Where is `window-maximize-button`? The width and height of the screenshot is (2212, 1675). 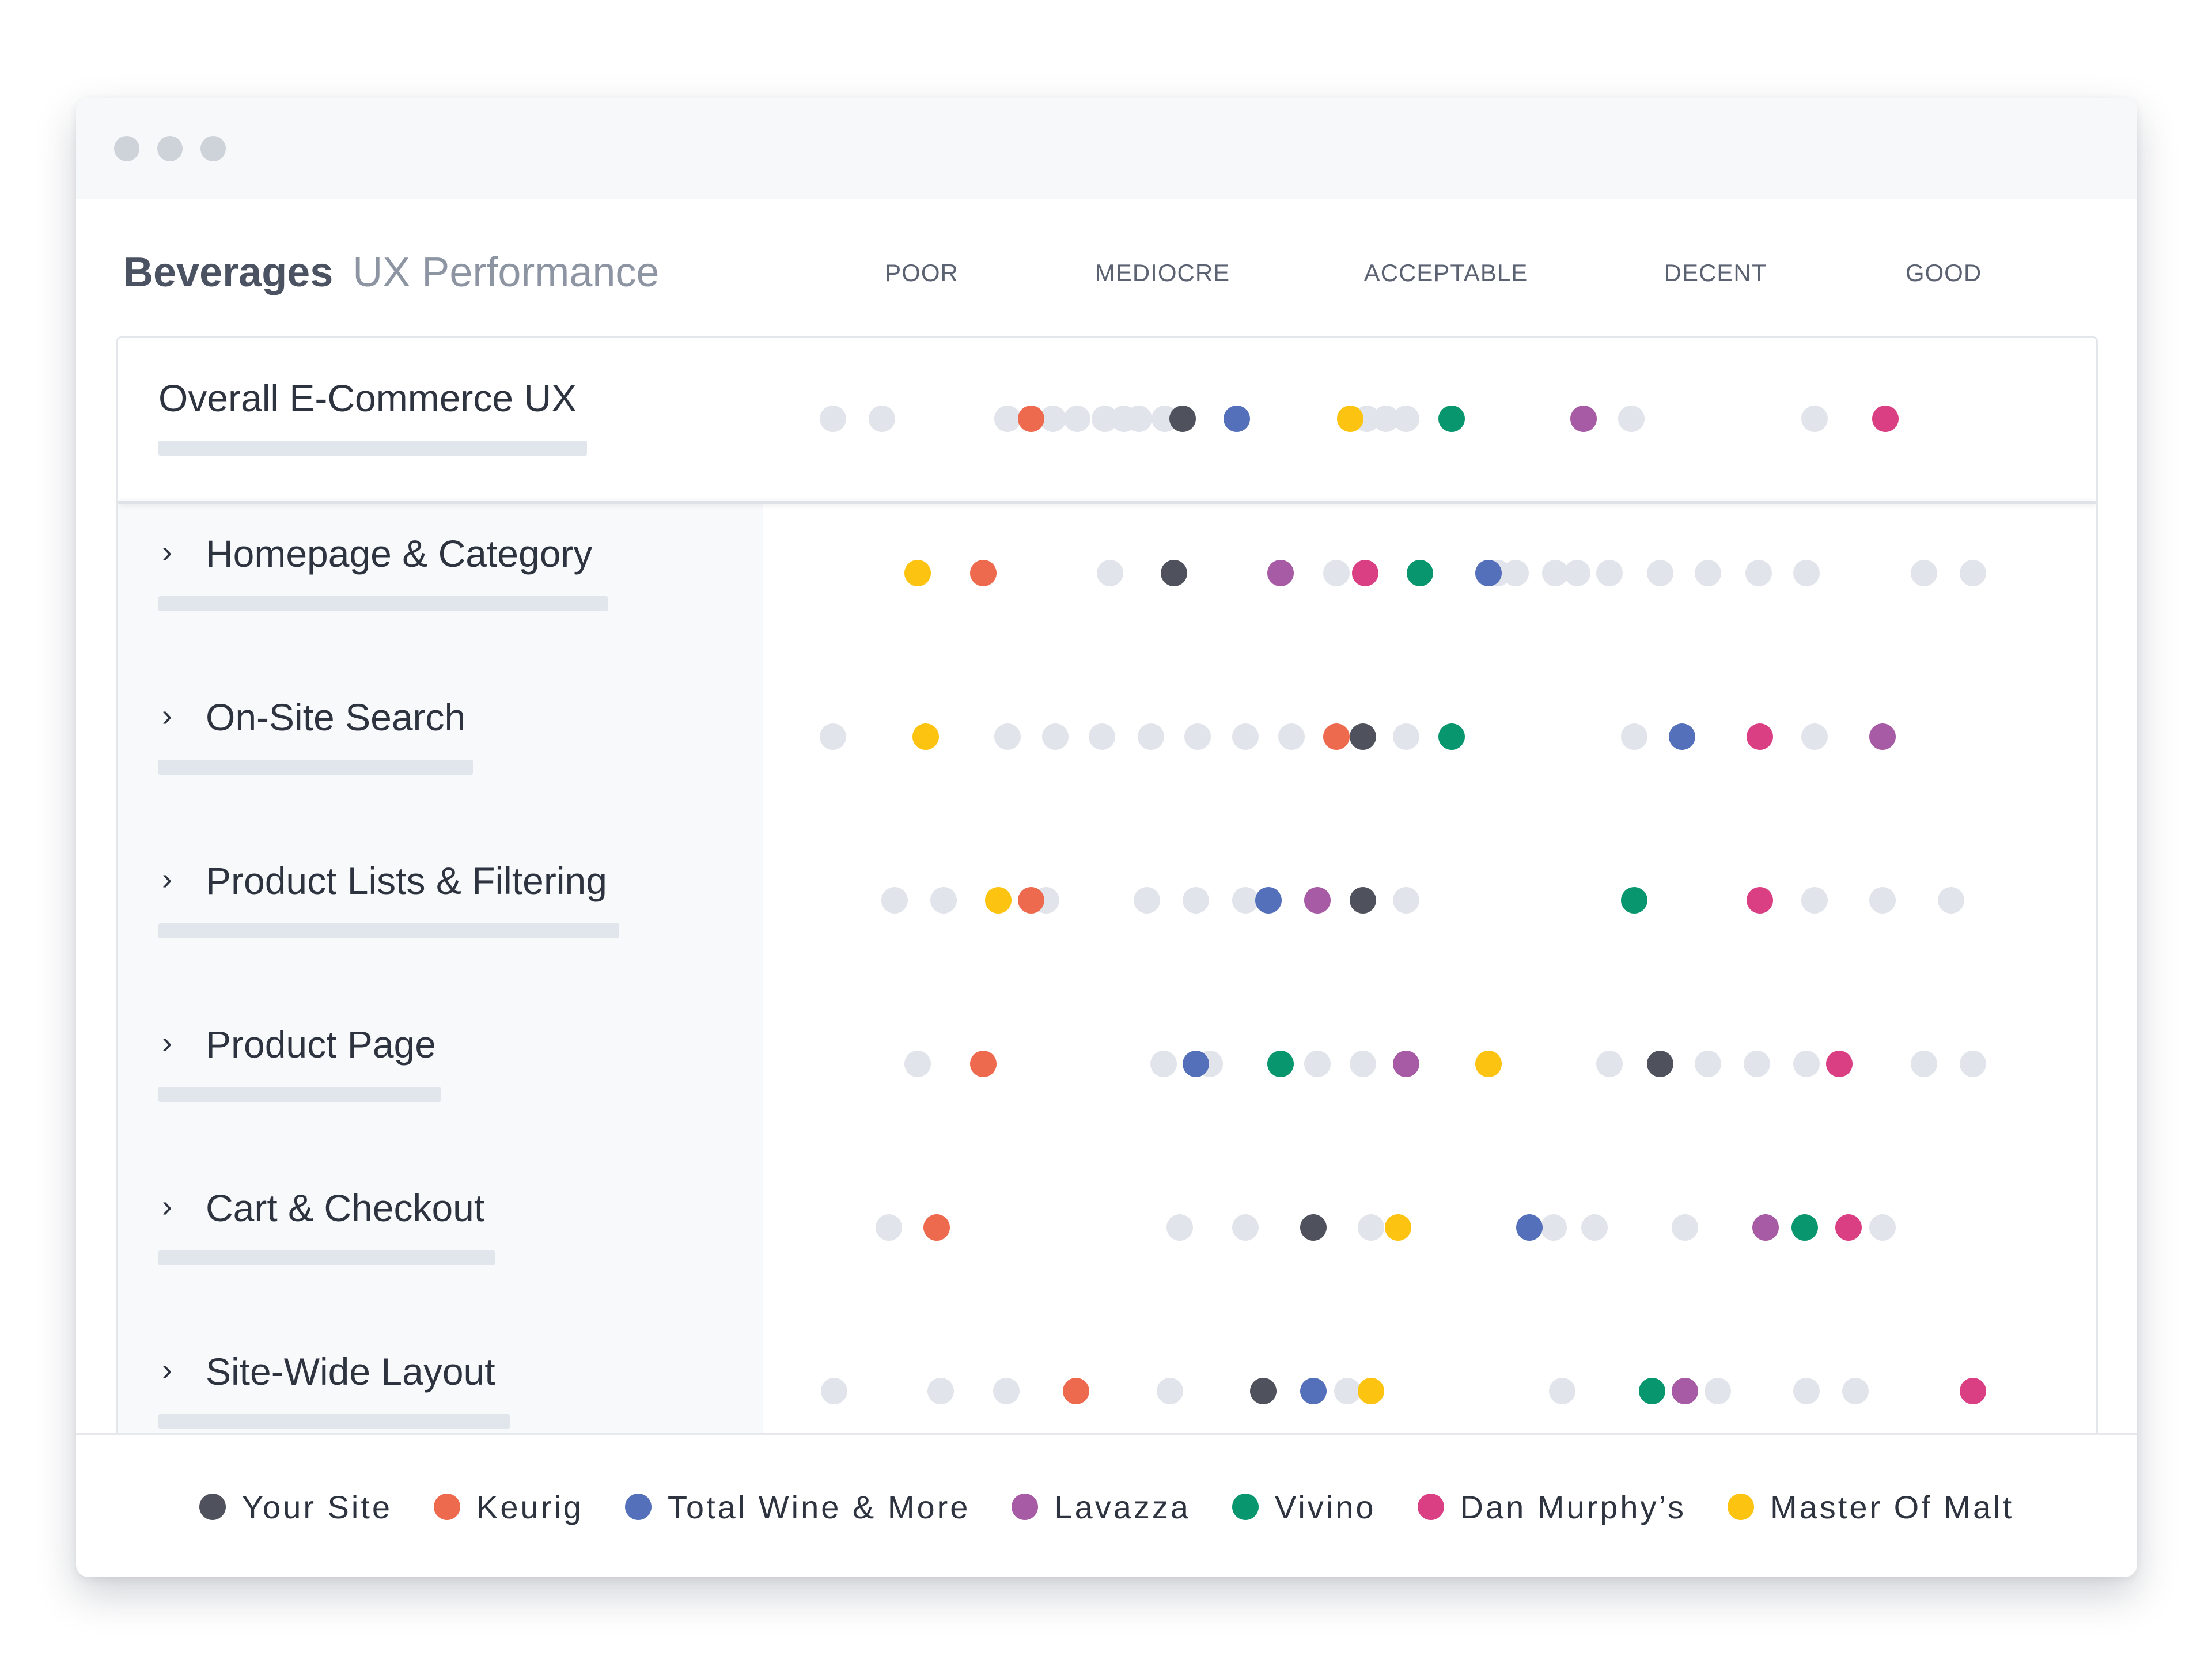 window-maximize-button is located at coordinates (213, 148).